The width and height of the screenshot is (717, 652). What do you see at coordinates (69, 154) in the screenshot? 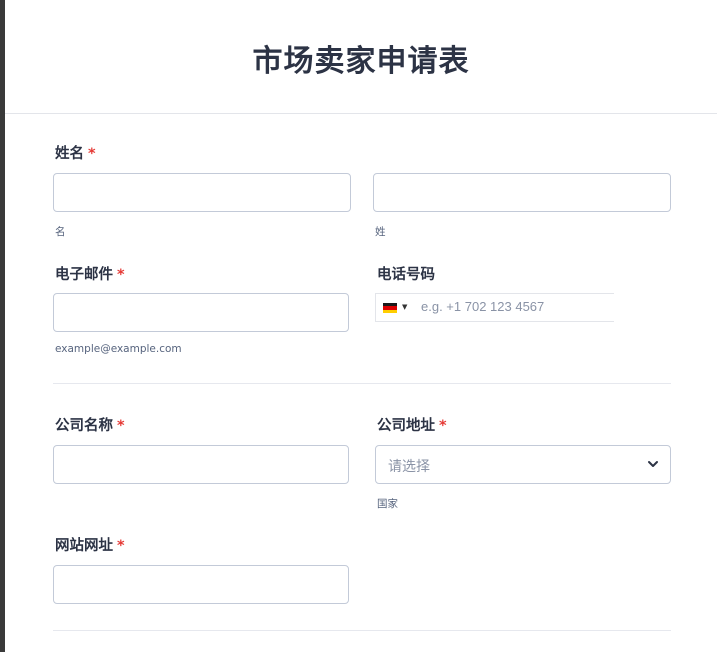
I see `name-label-text: 姓名` at bounding box center [69, 154].